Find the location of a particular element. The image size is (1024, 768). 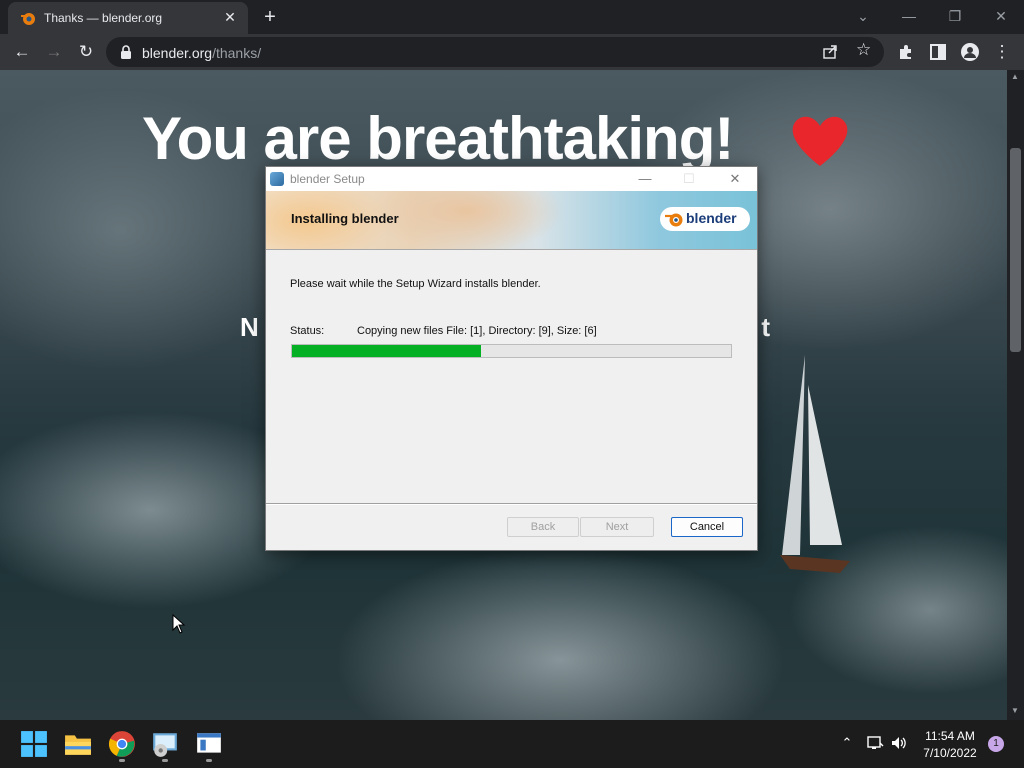

setup-window-icon is located at coordinates (209, 744).